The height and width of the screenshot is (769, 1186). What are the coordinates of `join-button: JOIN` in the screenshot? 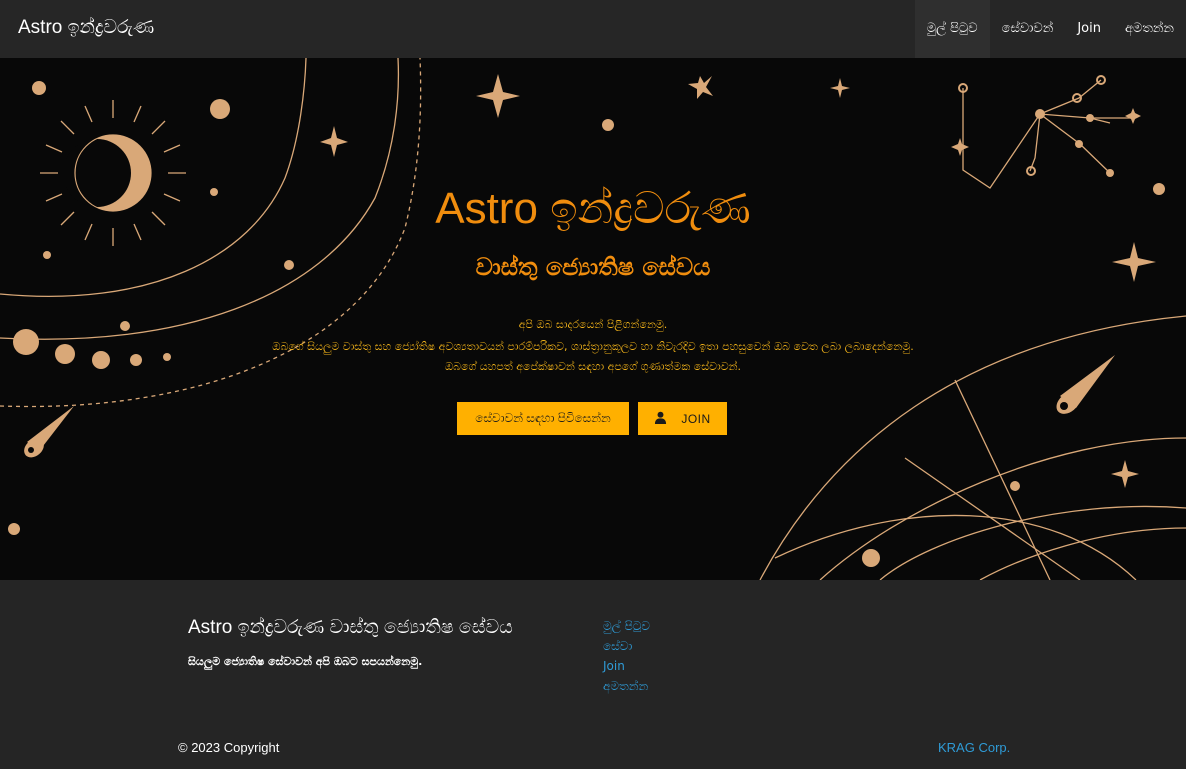 It's located at (682, 418).